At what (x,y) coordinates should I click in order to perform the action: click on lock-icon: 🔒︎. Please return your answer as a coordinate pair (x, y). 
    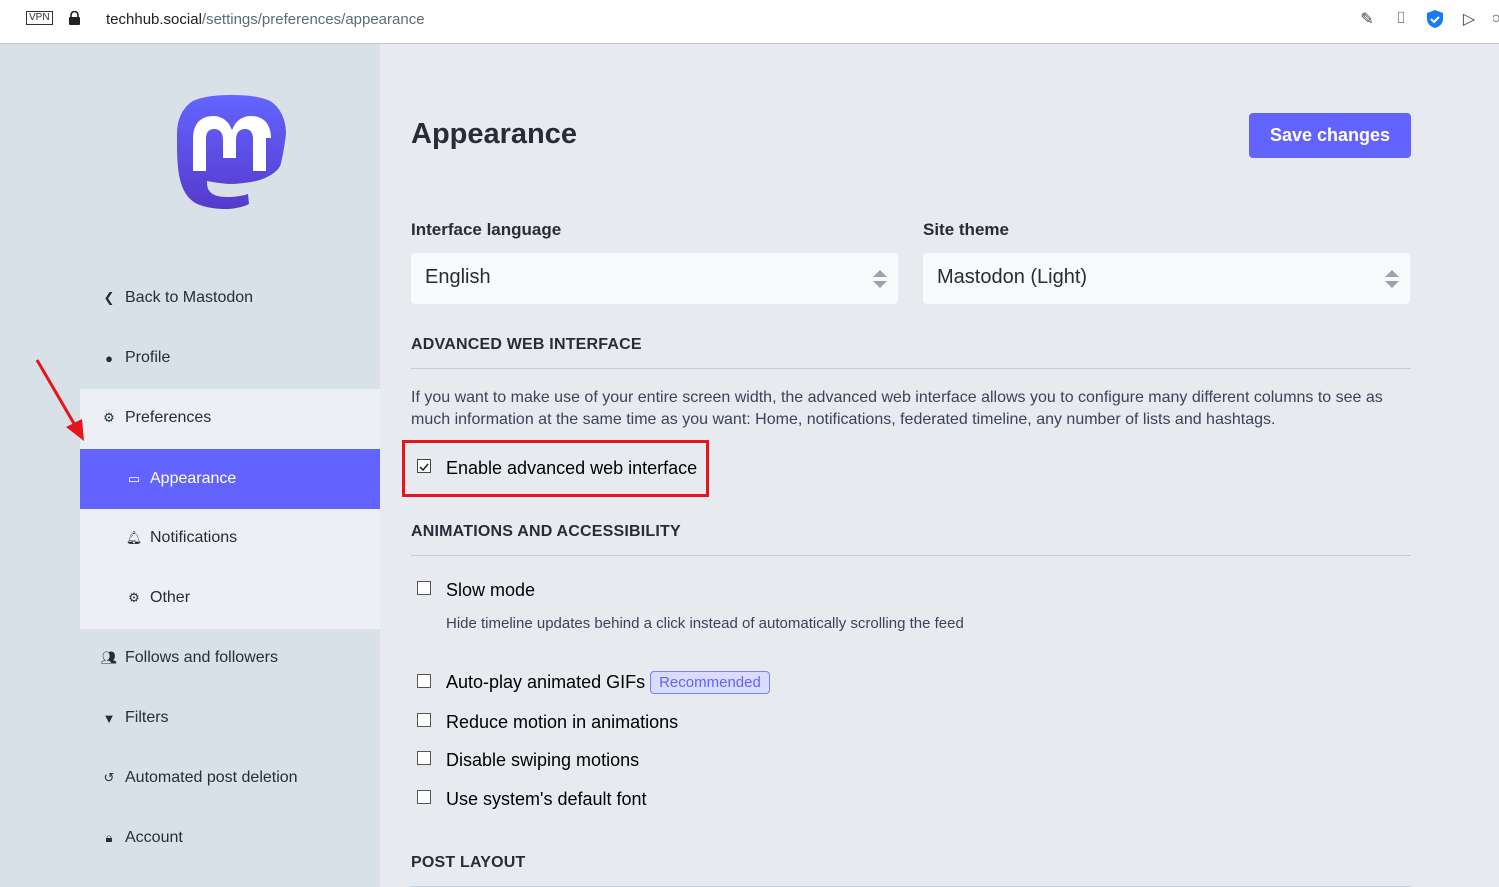
    Looking at the image, I should click on (109, 837).